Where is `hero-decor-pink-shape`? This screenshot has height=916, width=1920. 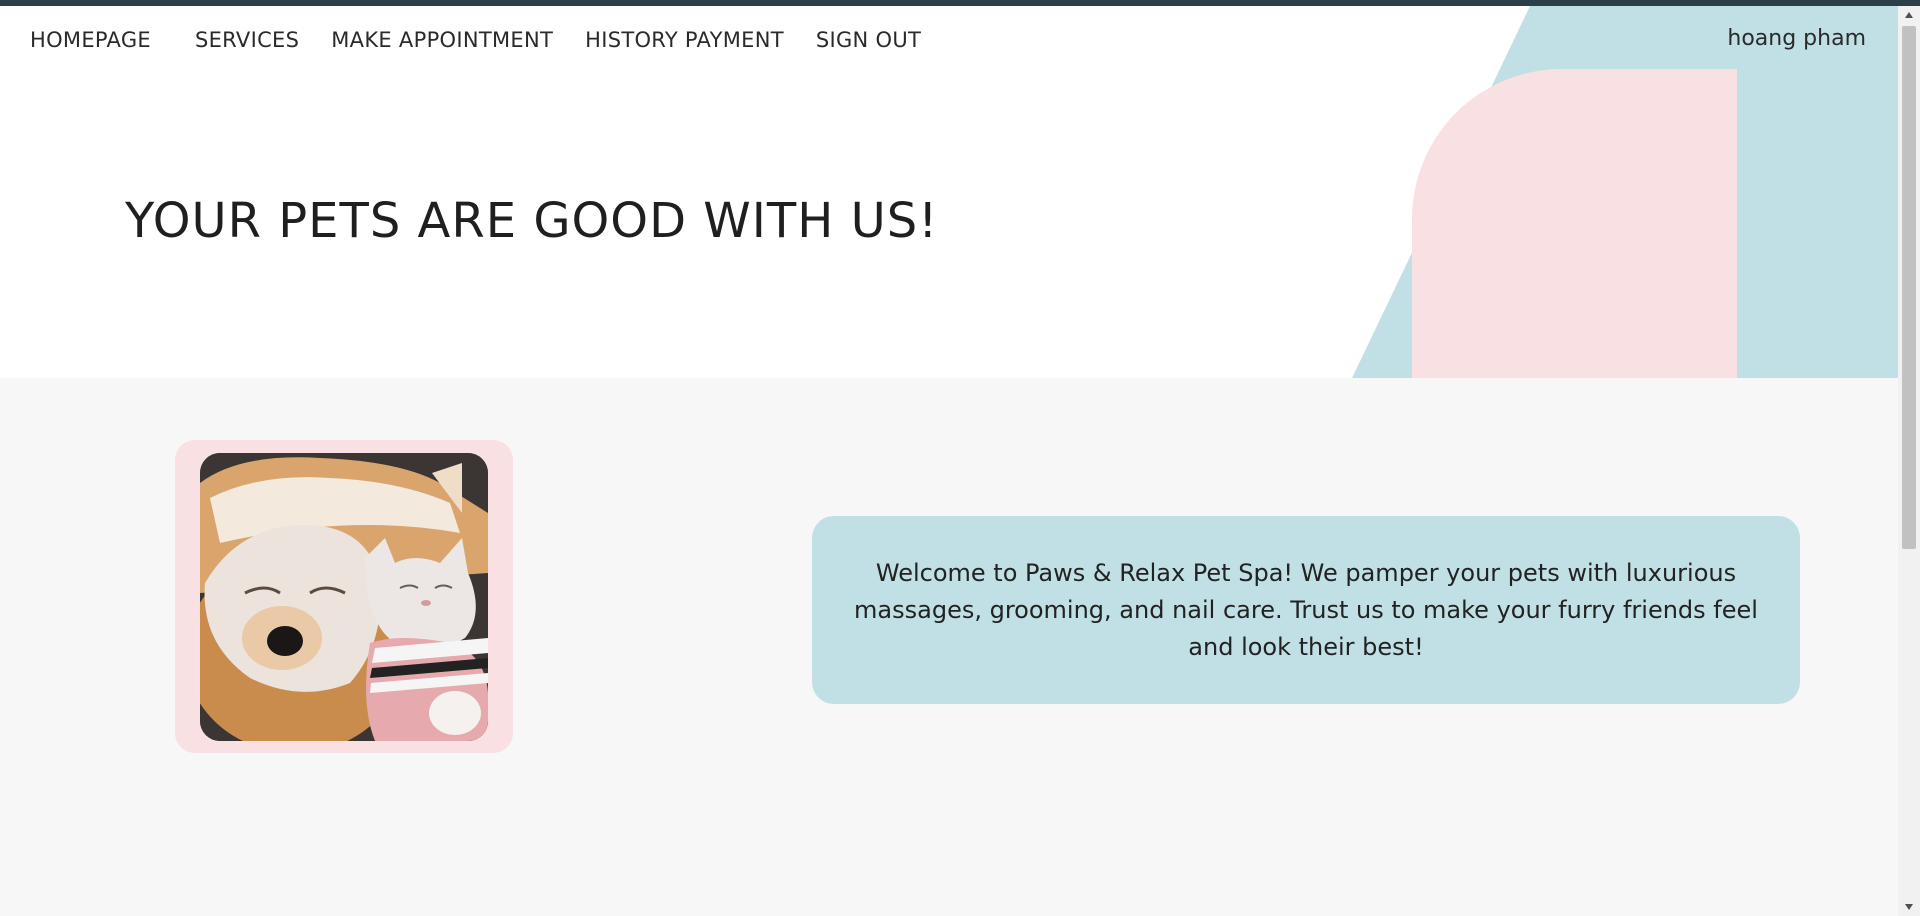 hero-decor-pink-shape is located at coordinates (1574, 223).